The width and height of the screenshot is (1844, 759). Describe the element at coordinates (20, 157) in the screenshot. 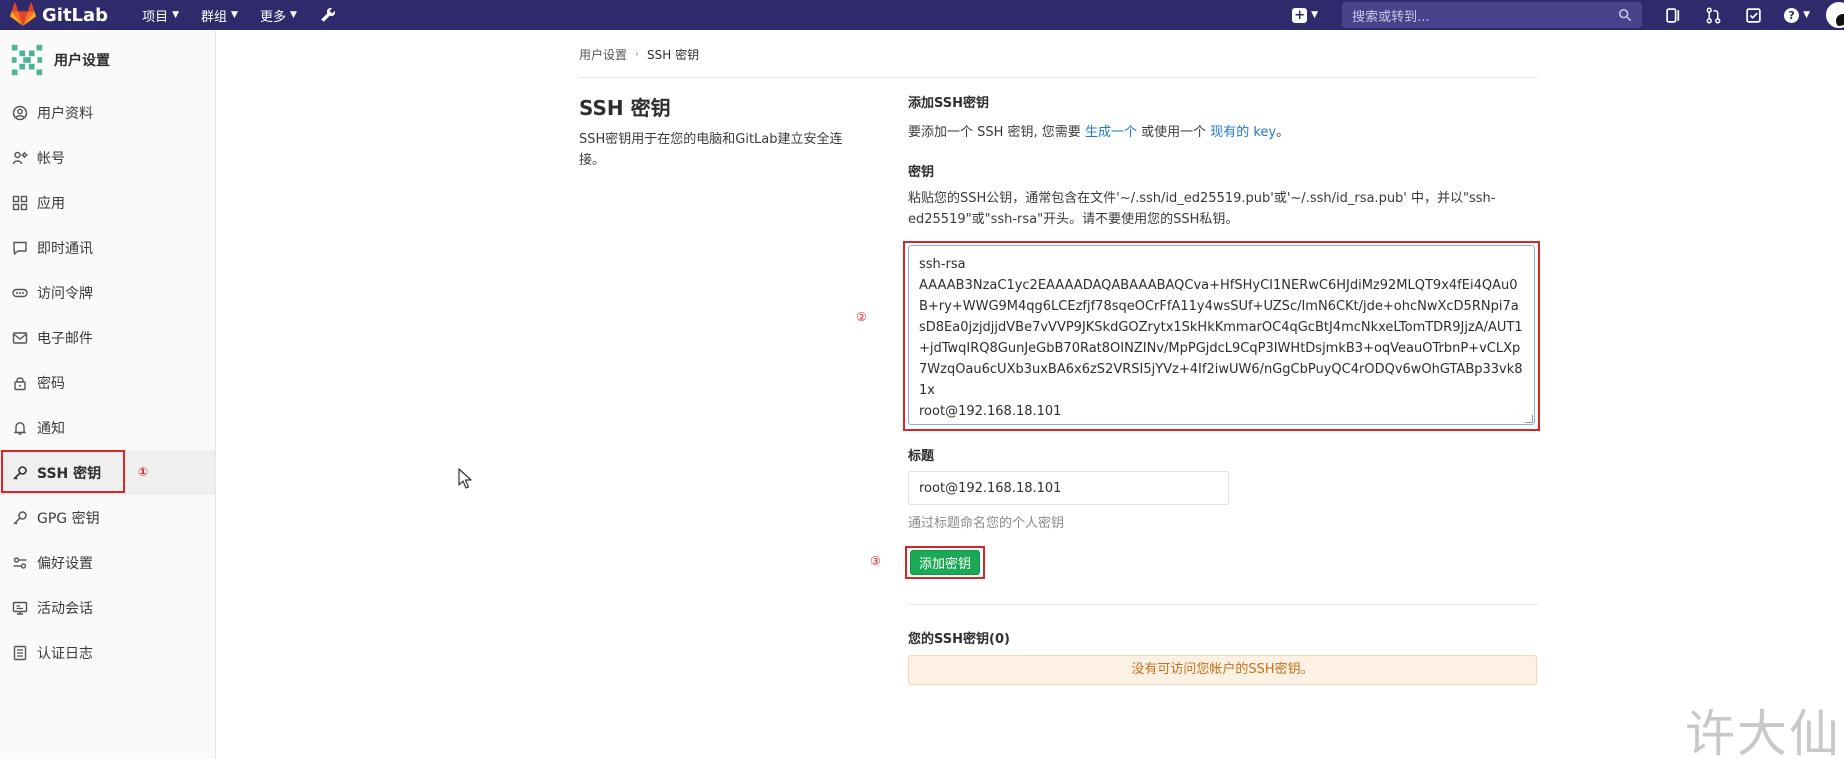

I see `account-gear-icon` at that location.